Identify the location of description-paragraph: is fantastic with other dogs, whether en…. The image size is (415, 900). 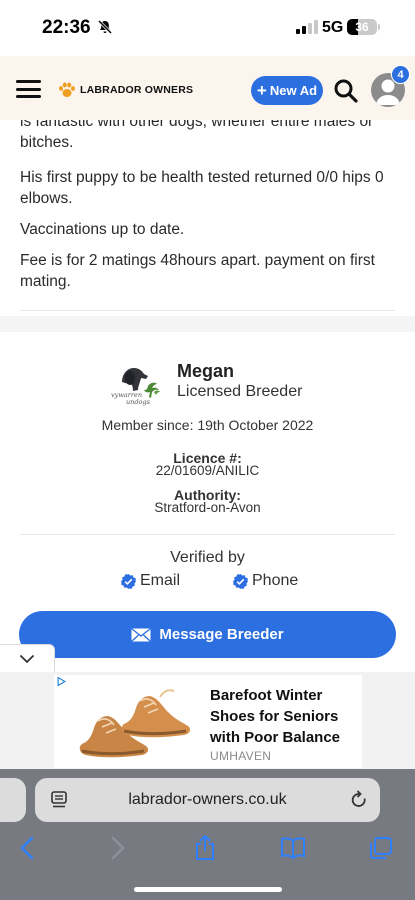
(197, 135).